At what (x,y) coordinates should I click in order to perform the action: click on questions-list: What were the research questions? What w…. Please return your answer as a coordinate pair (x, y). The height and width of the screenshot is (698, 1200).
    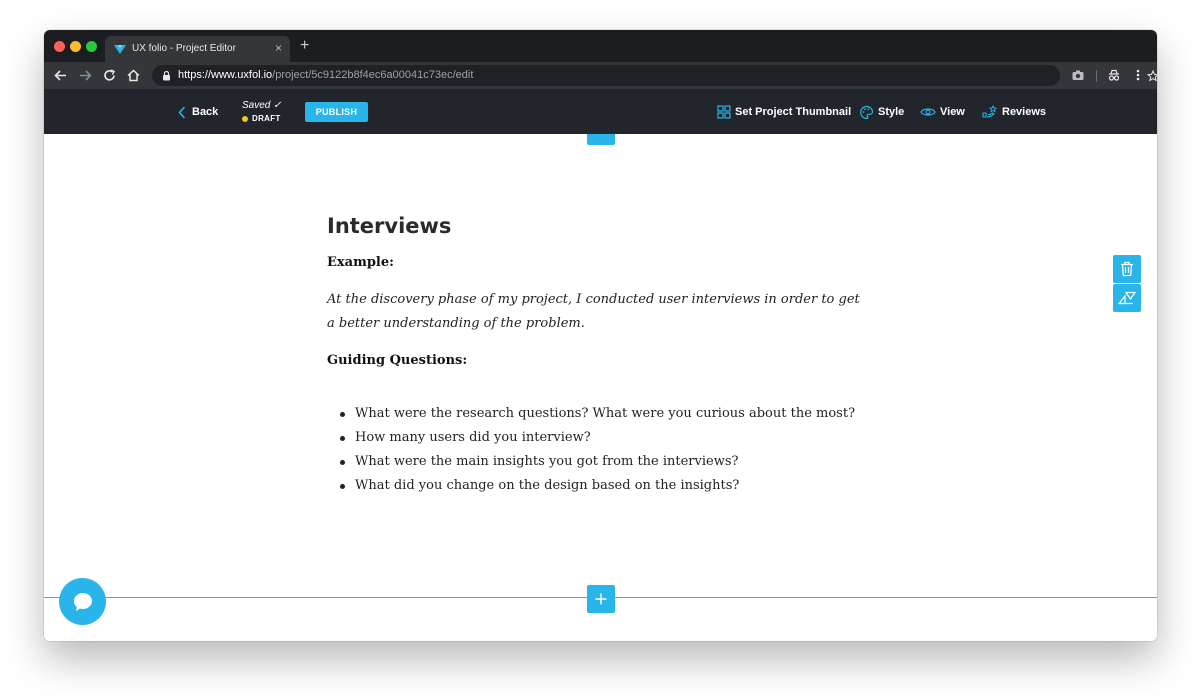
    Looking at the image, I should click on (597, 450).